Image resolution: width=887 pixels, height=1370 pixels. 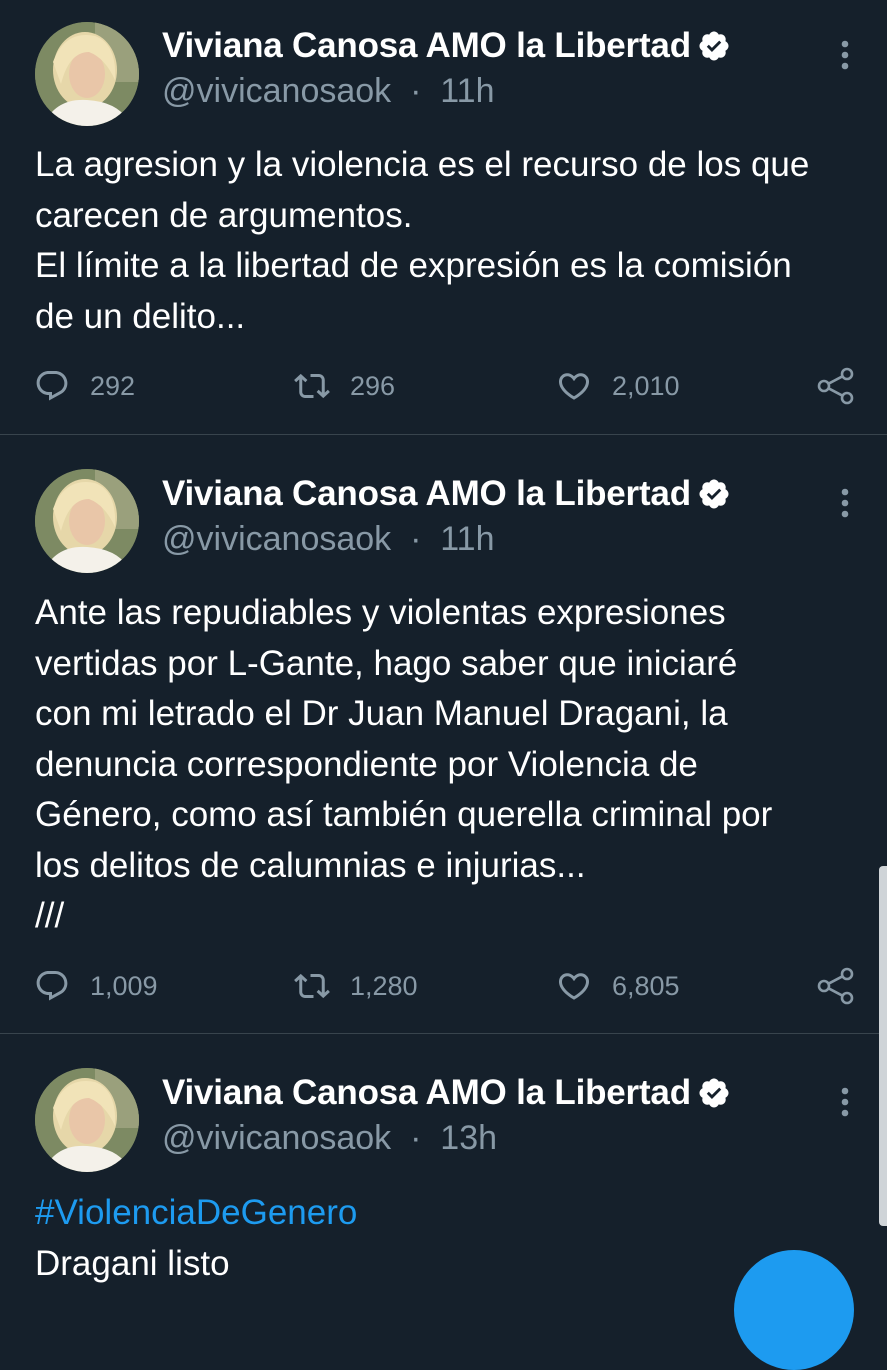 What do you see at coordinates (794, 1310) in the screenshot?
I see `compose-tweet-fab` at bounding box center [794, 1310].